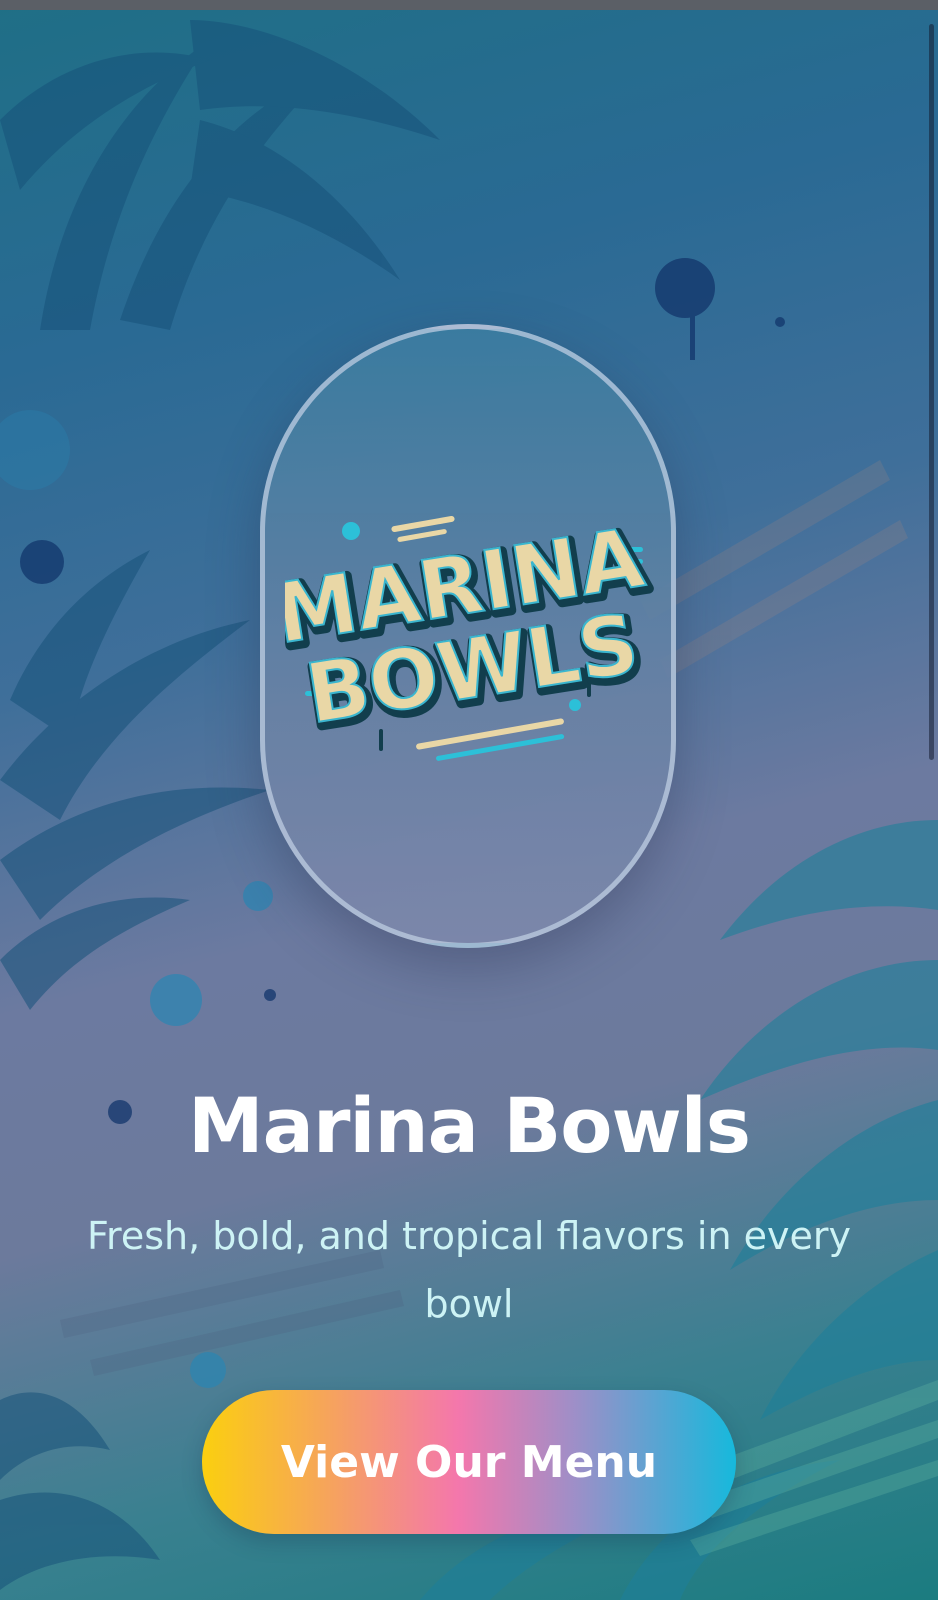 The image size is (938, 1600). What do you see at coordinates (469, 1125) in the screenshot?
I see `page-title: Marina Bowls` at bounding box center [469, 1125].